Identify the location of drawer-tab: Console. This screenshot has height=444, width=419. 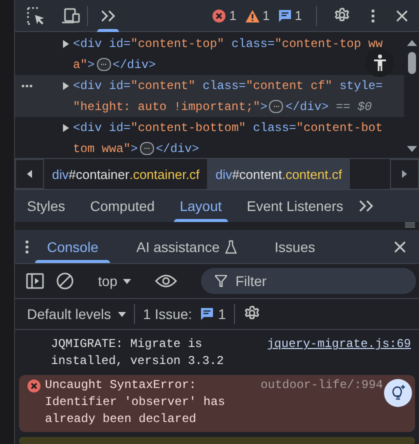
(72, 246).